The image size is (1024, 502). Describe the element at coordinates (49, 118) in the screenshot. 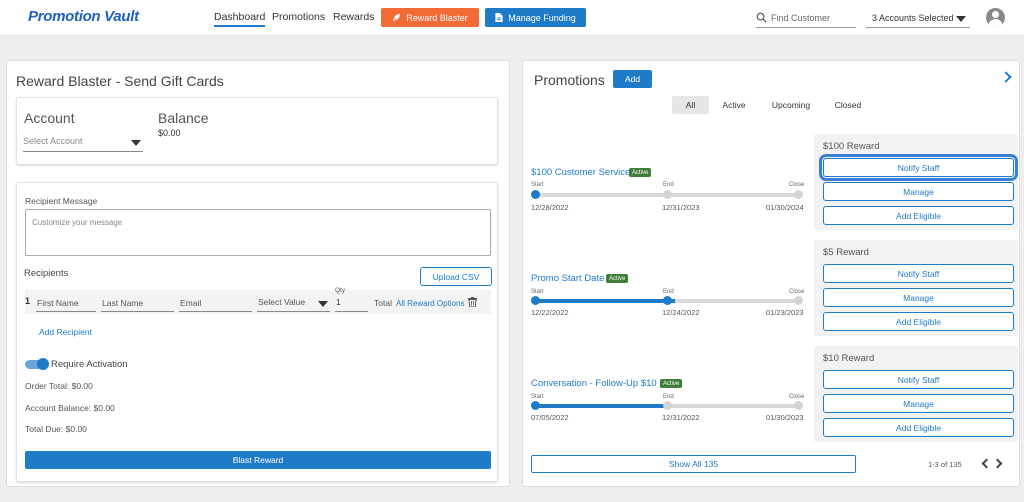

I see `account-label: Account` at that location.